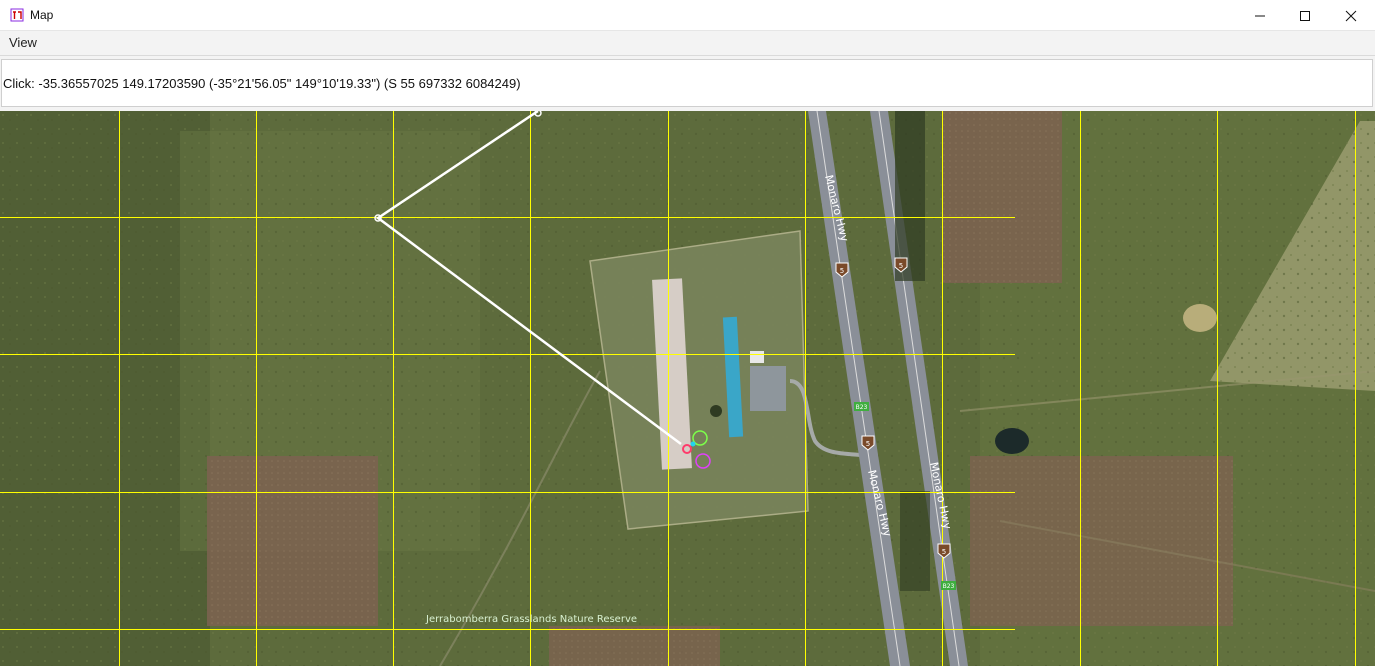  What do you see at coordinates (23, 42) in the screenshot?
I see `menu-view: View` at bounding box center [23, 42].